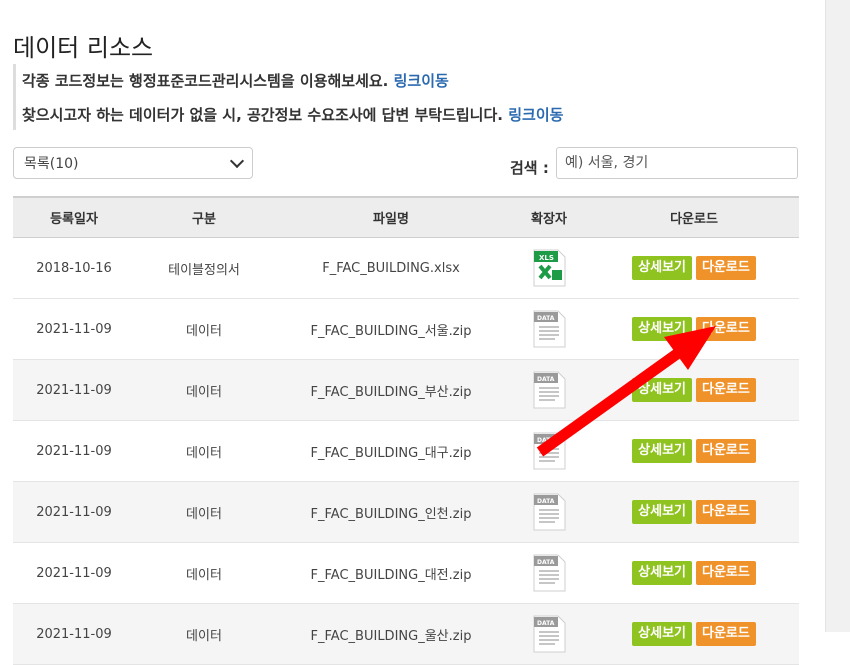 This screenshot has height=665, width=850. Describe the element at coordinates (391, 514) in the screenshot. I see `row-filename: F_FAC_BUILDING_인천.zip` at that location.